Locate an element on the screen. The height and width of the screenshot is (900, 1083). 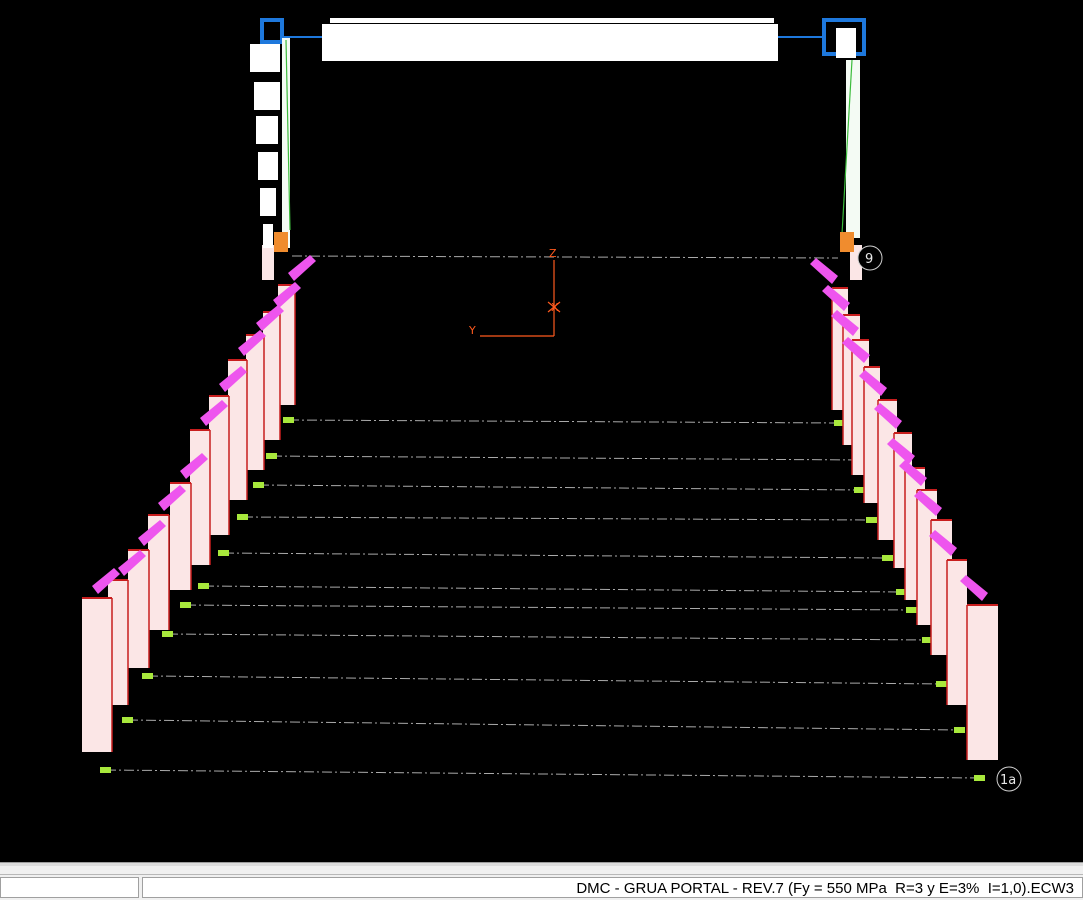
z-axis-label: Z is located at coordinates (553, 253).